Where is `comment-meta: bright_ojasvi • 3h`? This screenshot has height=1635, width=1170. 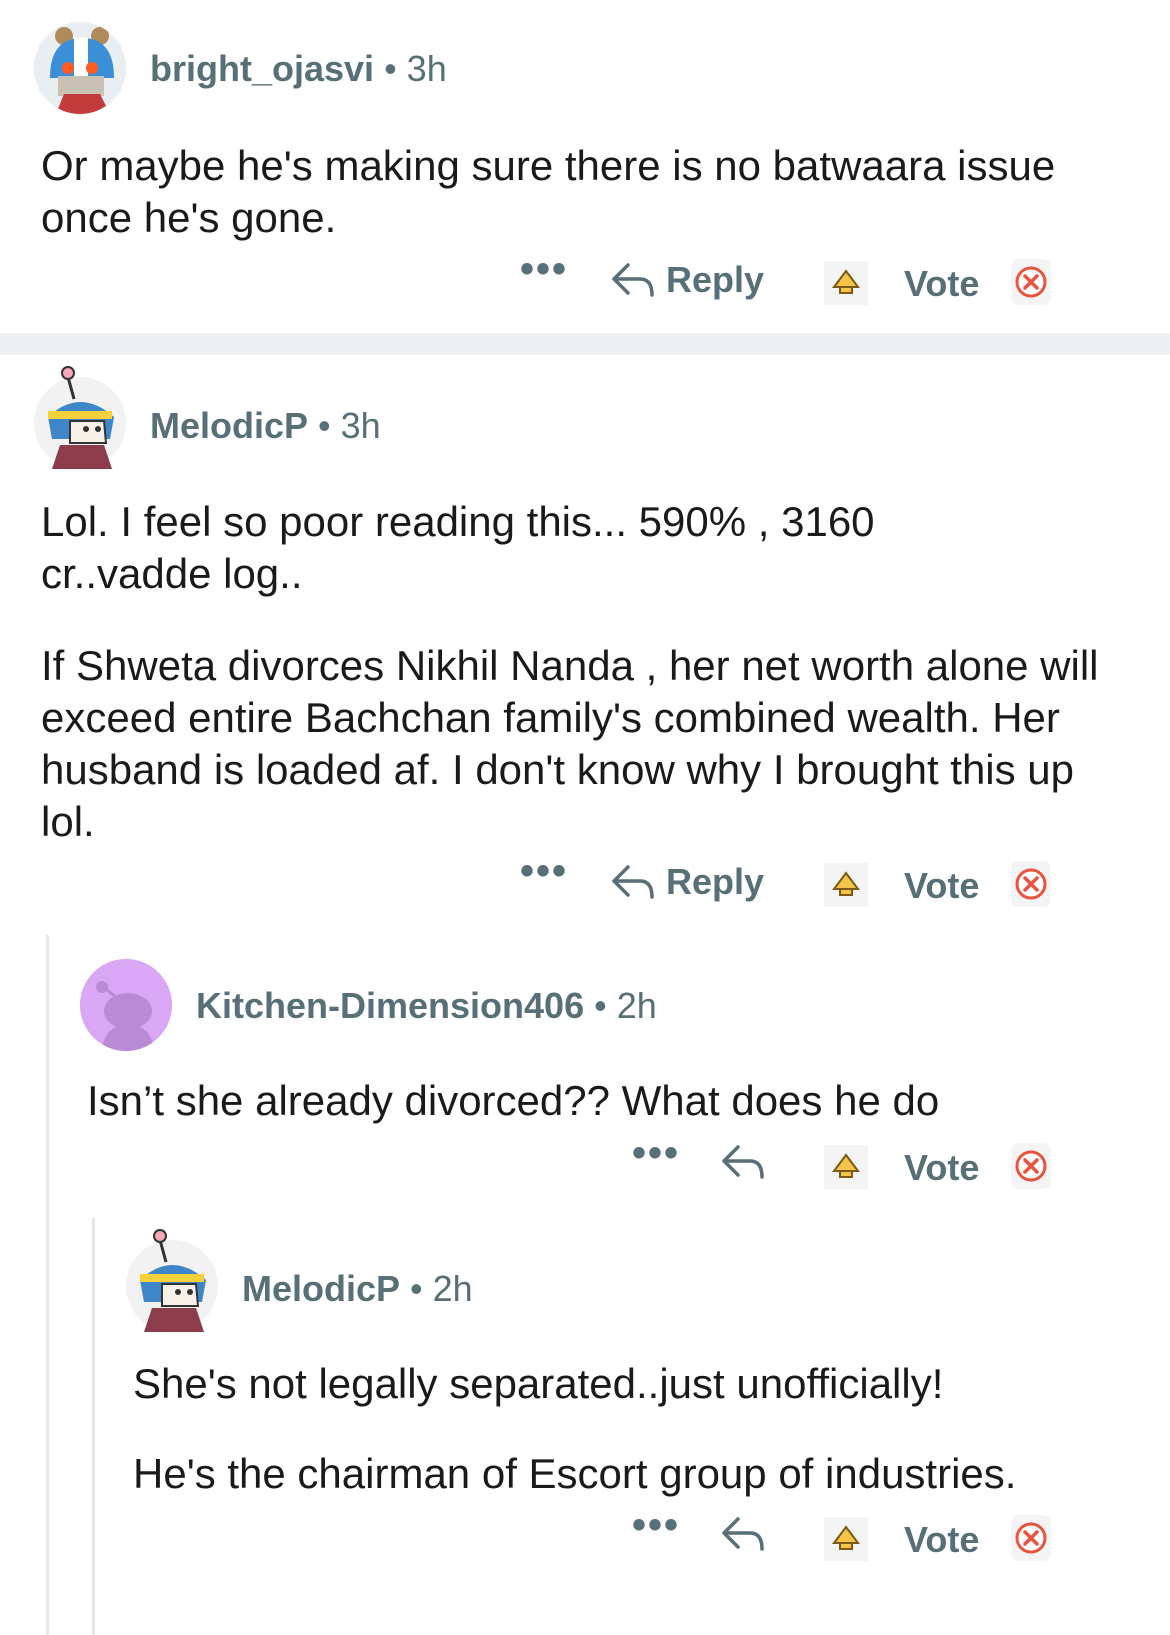
comment-meta: bright_ojasvi • 3h is located at coordinates (298, 69).